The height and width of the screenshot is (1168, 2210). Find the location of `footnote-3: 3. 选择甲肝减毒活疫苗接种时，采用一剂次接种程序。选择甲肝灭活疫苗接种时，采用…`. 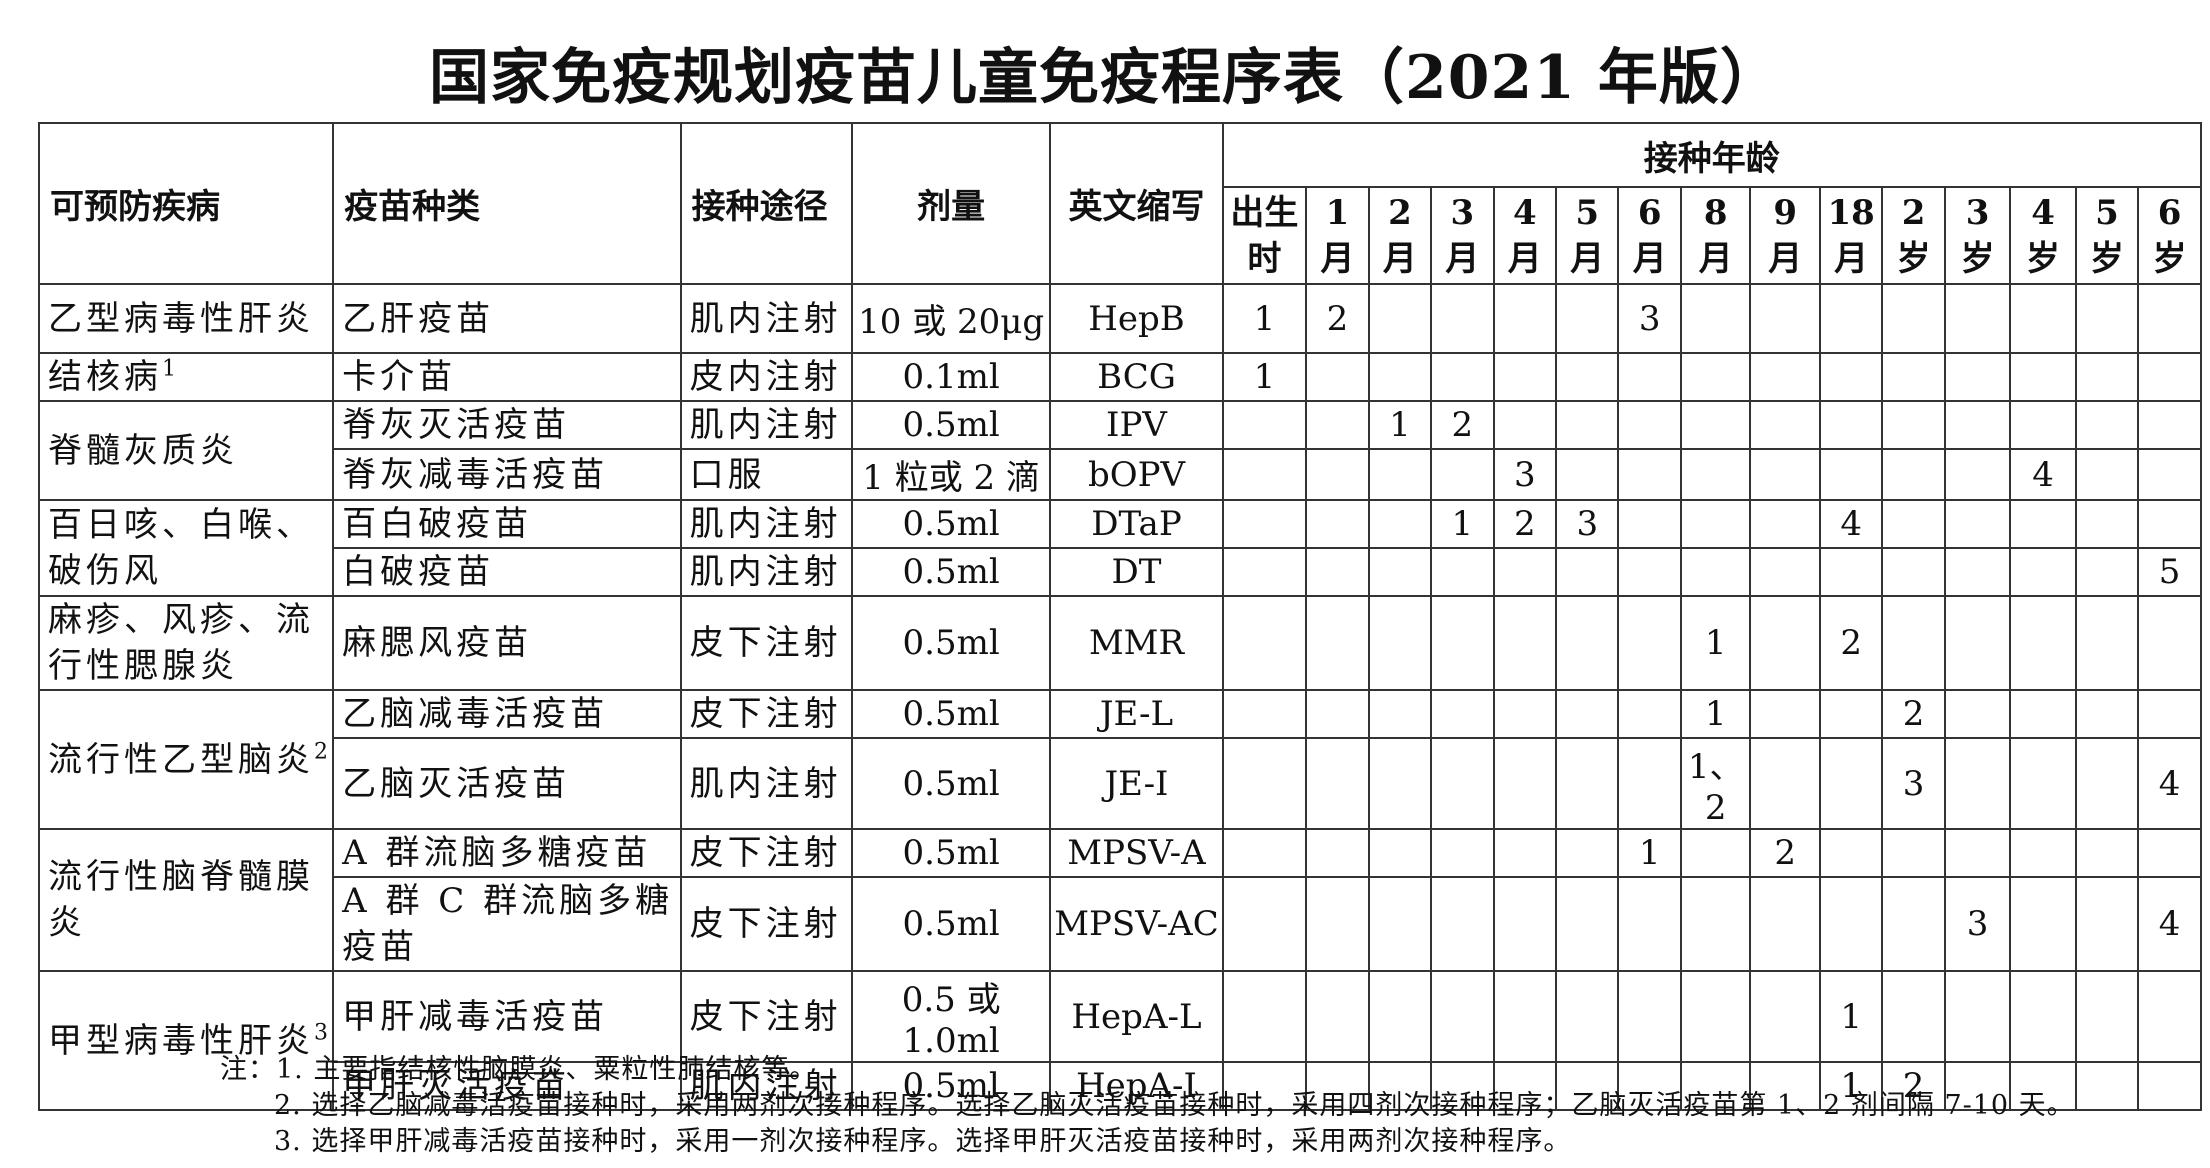

footnote-3: 3. 选择甲肝减毒活疫苗接种时，采用一剂次接种程序。选择甲肝灭活疫苗接种时，采用… is located at coordinates (923, 1141).